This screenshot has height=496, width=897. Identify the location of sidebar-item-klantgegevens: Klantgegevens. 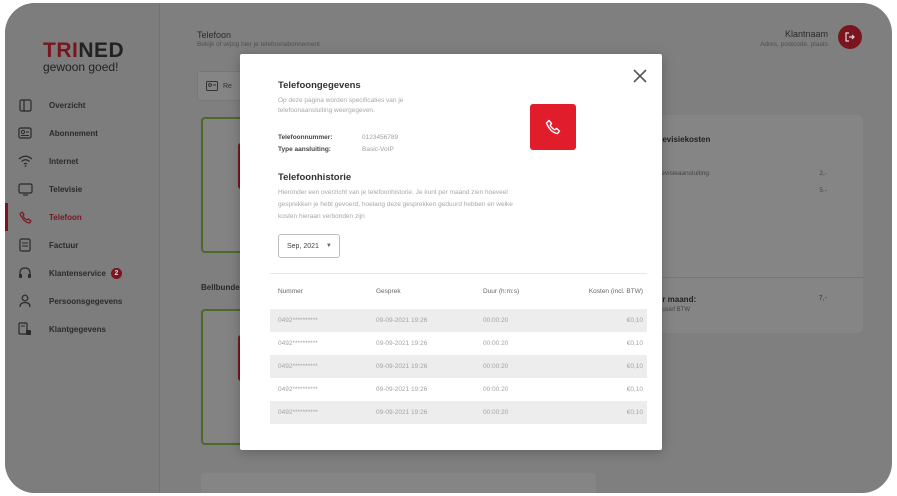
(82, 329).